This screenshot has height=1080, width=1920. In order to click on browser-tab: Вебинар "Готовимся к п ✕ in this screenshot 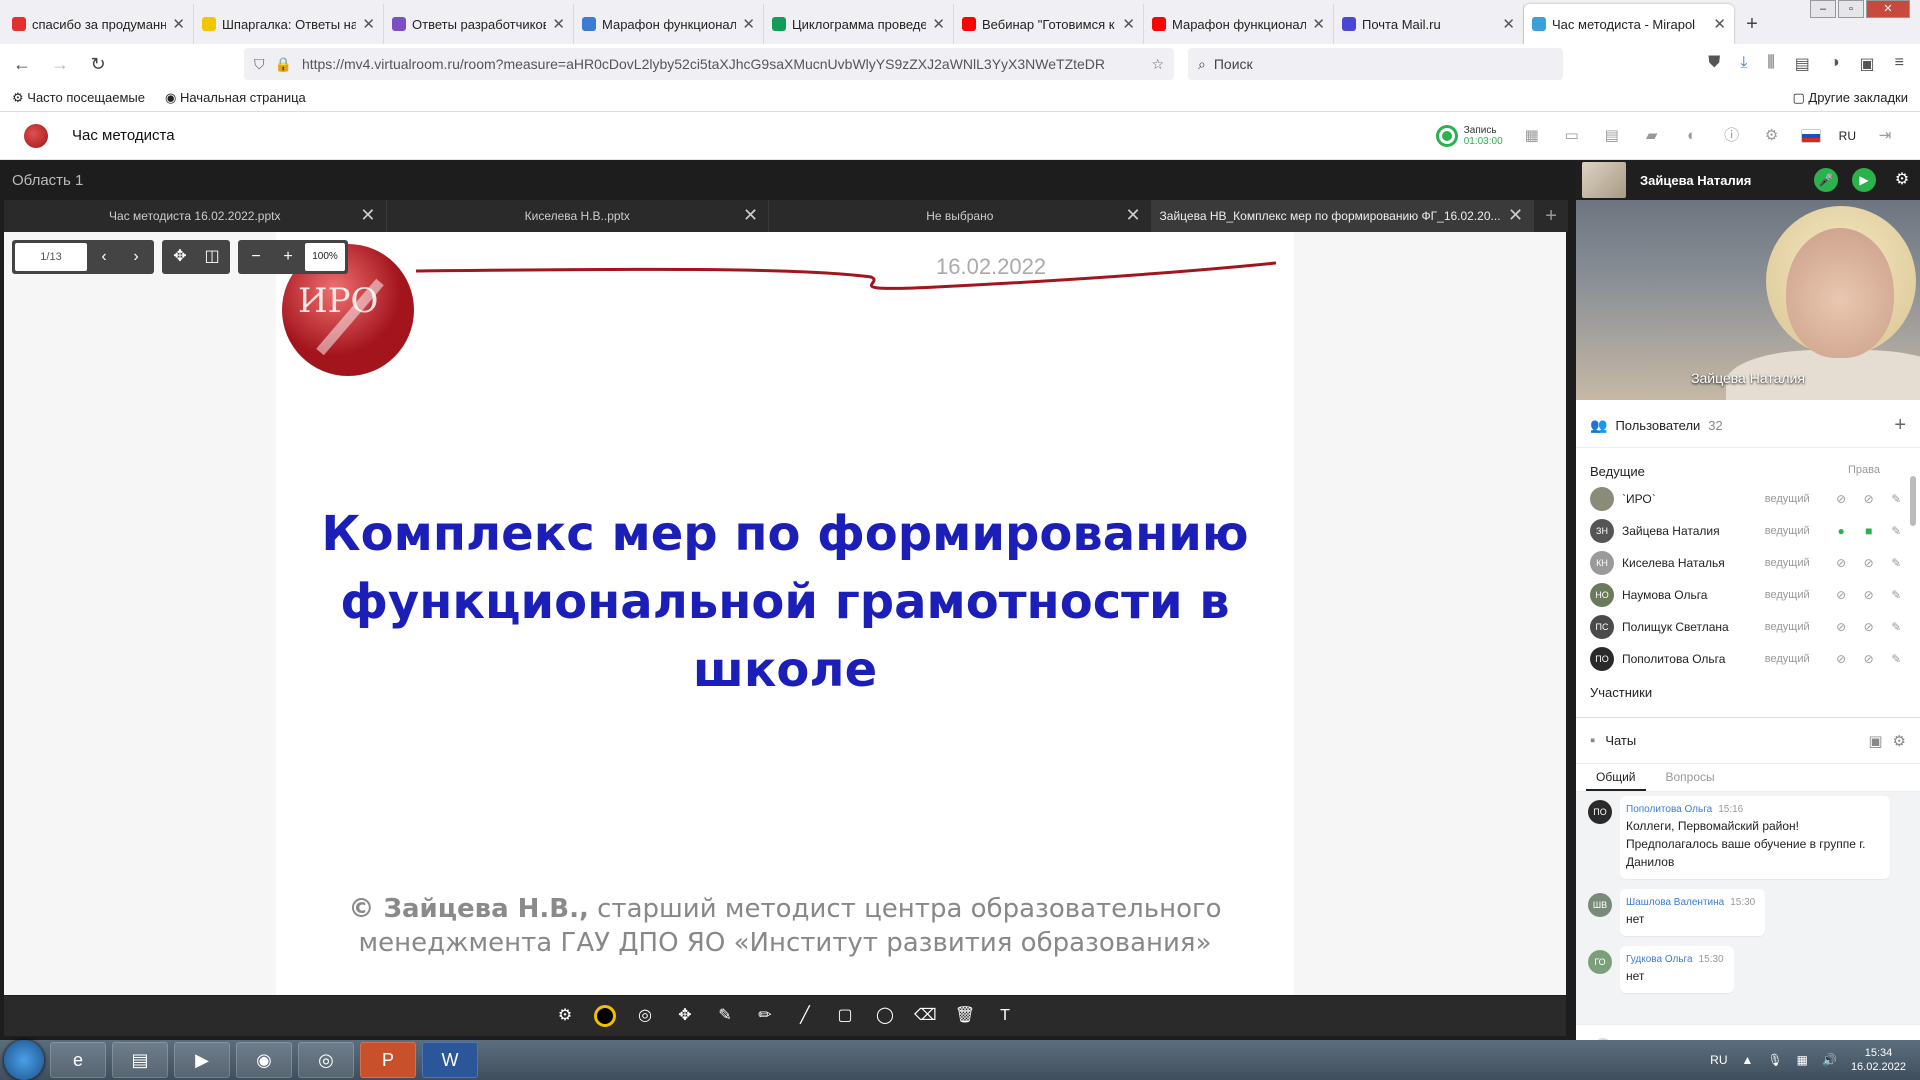, I will do `click(1049, 24)`.